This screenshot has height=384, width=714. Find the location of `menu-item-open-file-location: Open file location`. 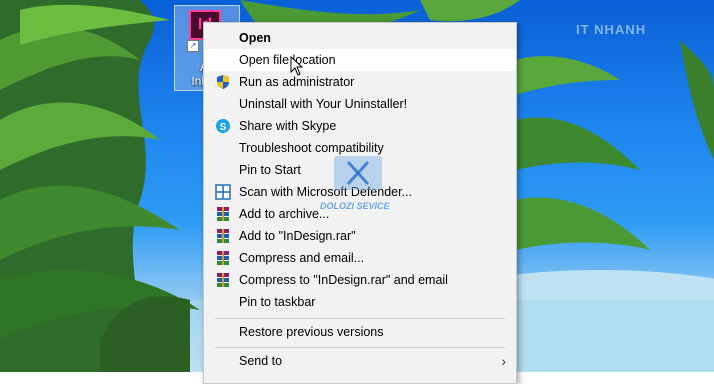

menu-item-open-file-location: Open file location is located at coordinates (360, 60).